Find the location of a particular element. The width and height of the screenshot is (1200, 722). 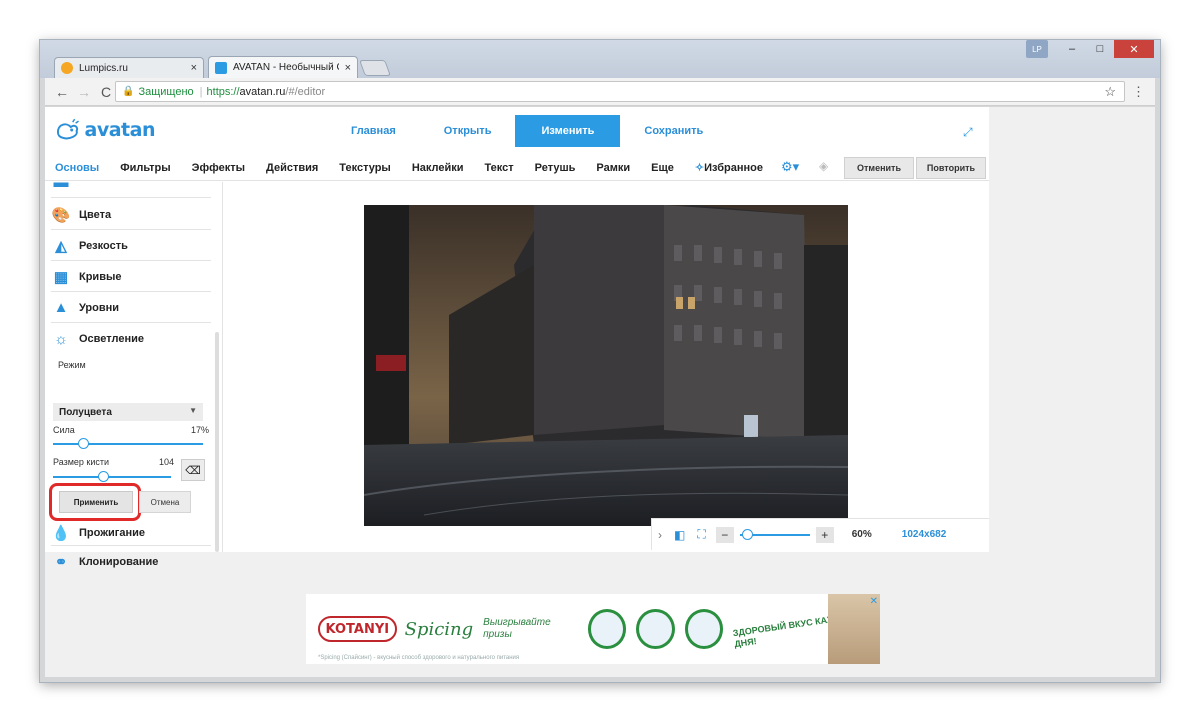

sidebar-item-dodge: ☼ Осветление is located at coordinates (131, 339).